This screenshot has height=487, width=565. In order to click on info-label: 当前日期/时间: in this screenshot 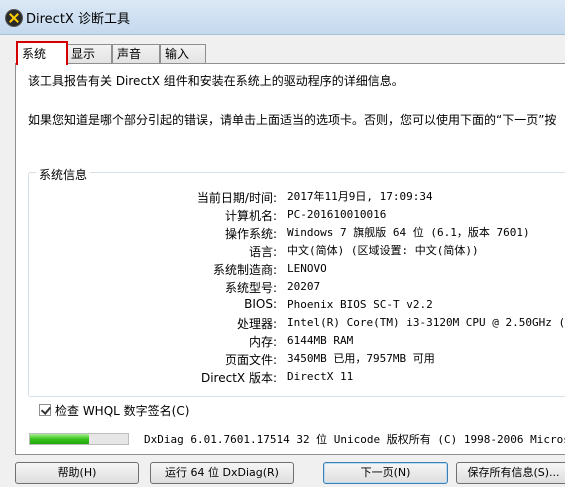, I will do `click(236, 198)`.